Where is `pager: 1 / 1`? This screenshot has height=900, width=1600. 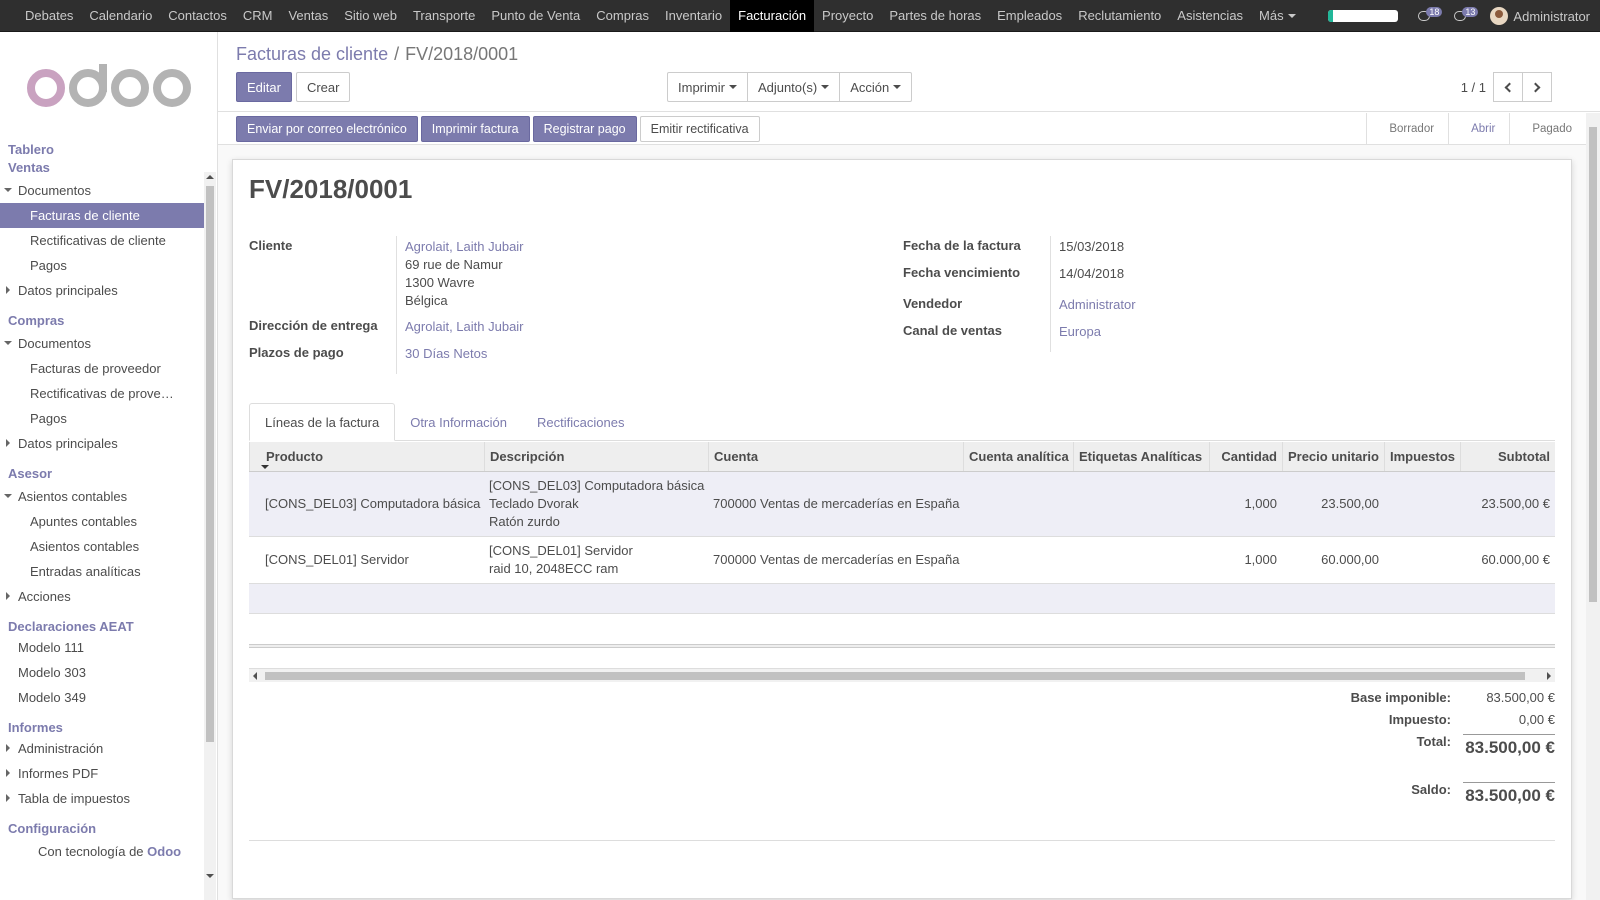
pager: 1 / 1 is located at coordinates (1506, 87).